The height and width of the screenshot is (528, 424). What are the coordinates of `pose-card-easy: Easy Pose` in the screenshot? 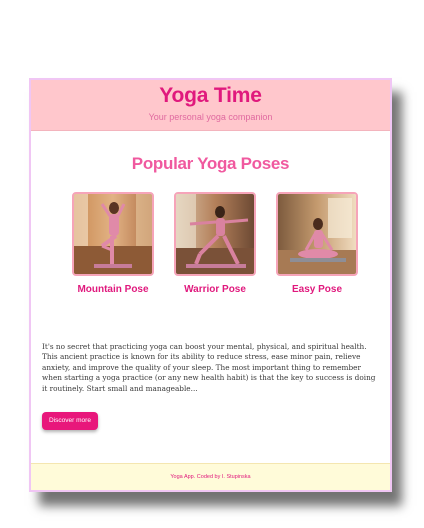 It's located at (317, 243).